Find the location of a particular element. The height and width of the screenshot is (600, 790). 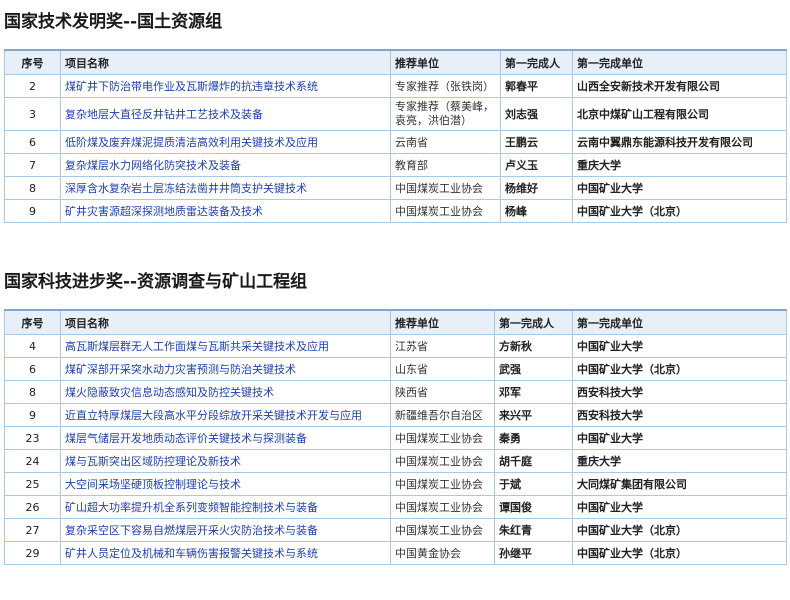

recommender-cell: 教育部 is located at coordinates (445, 165).